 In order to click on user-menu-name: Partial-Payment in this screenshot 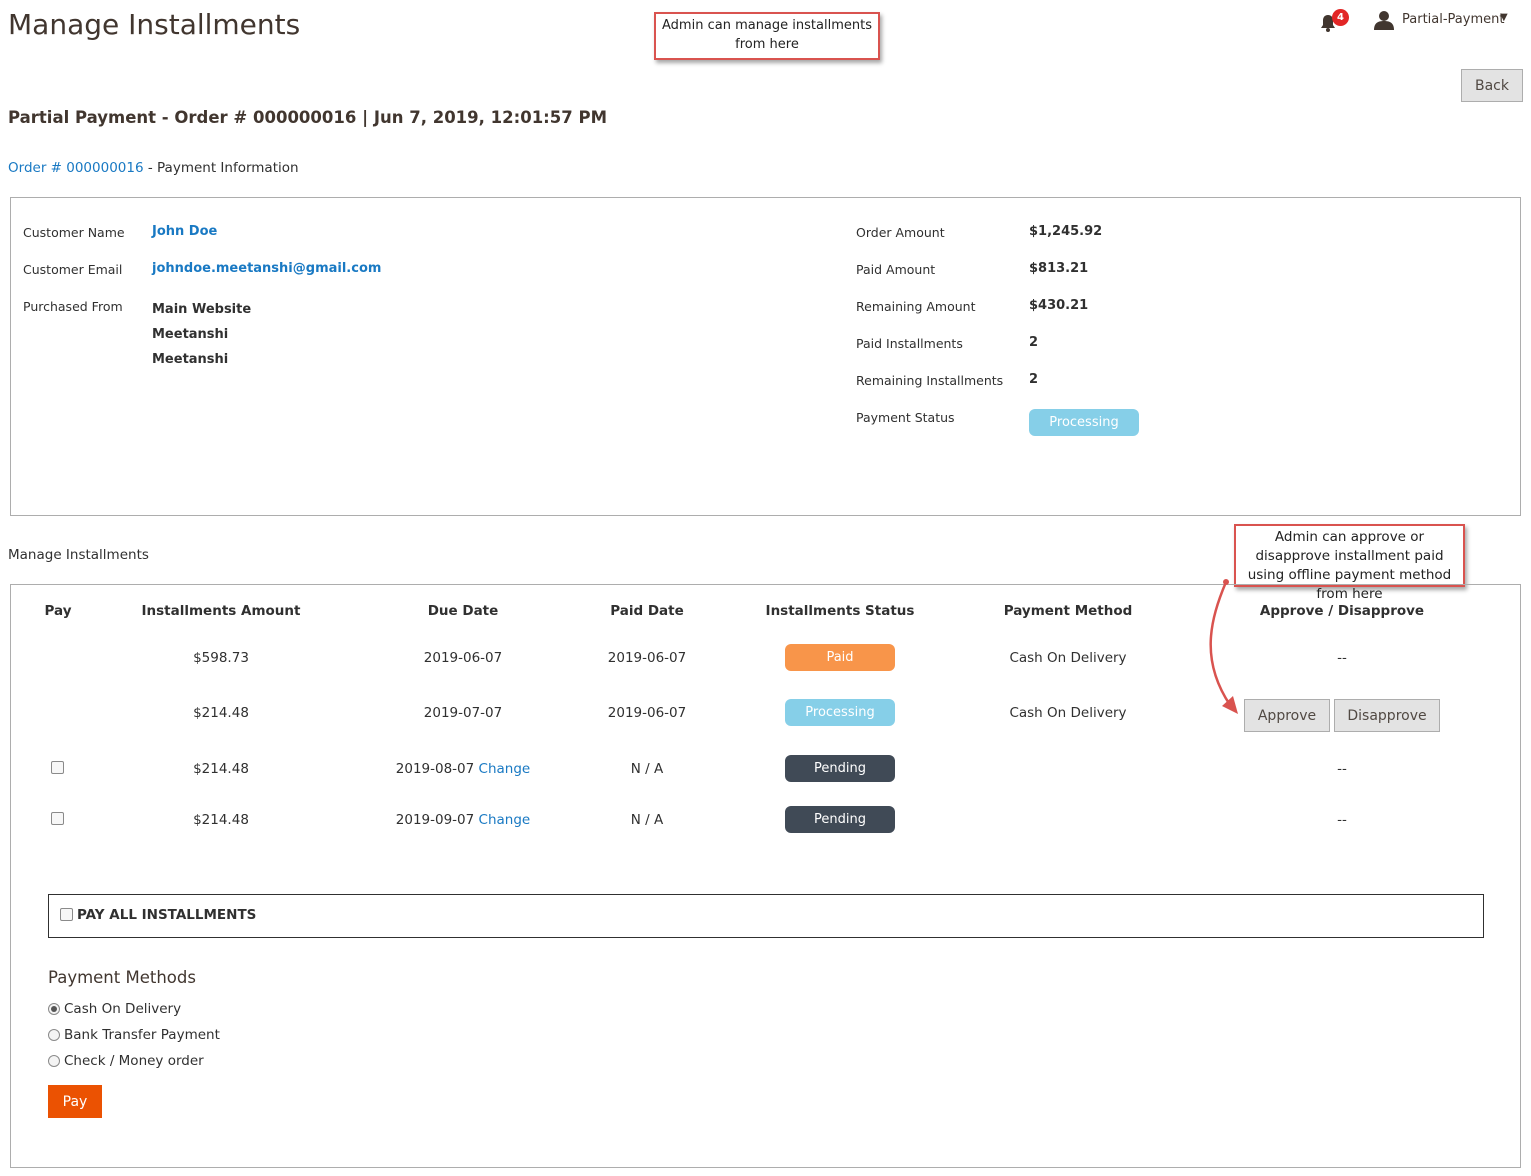, I will do `click(1453, 19)`.